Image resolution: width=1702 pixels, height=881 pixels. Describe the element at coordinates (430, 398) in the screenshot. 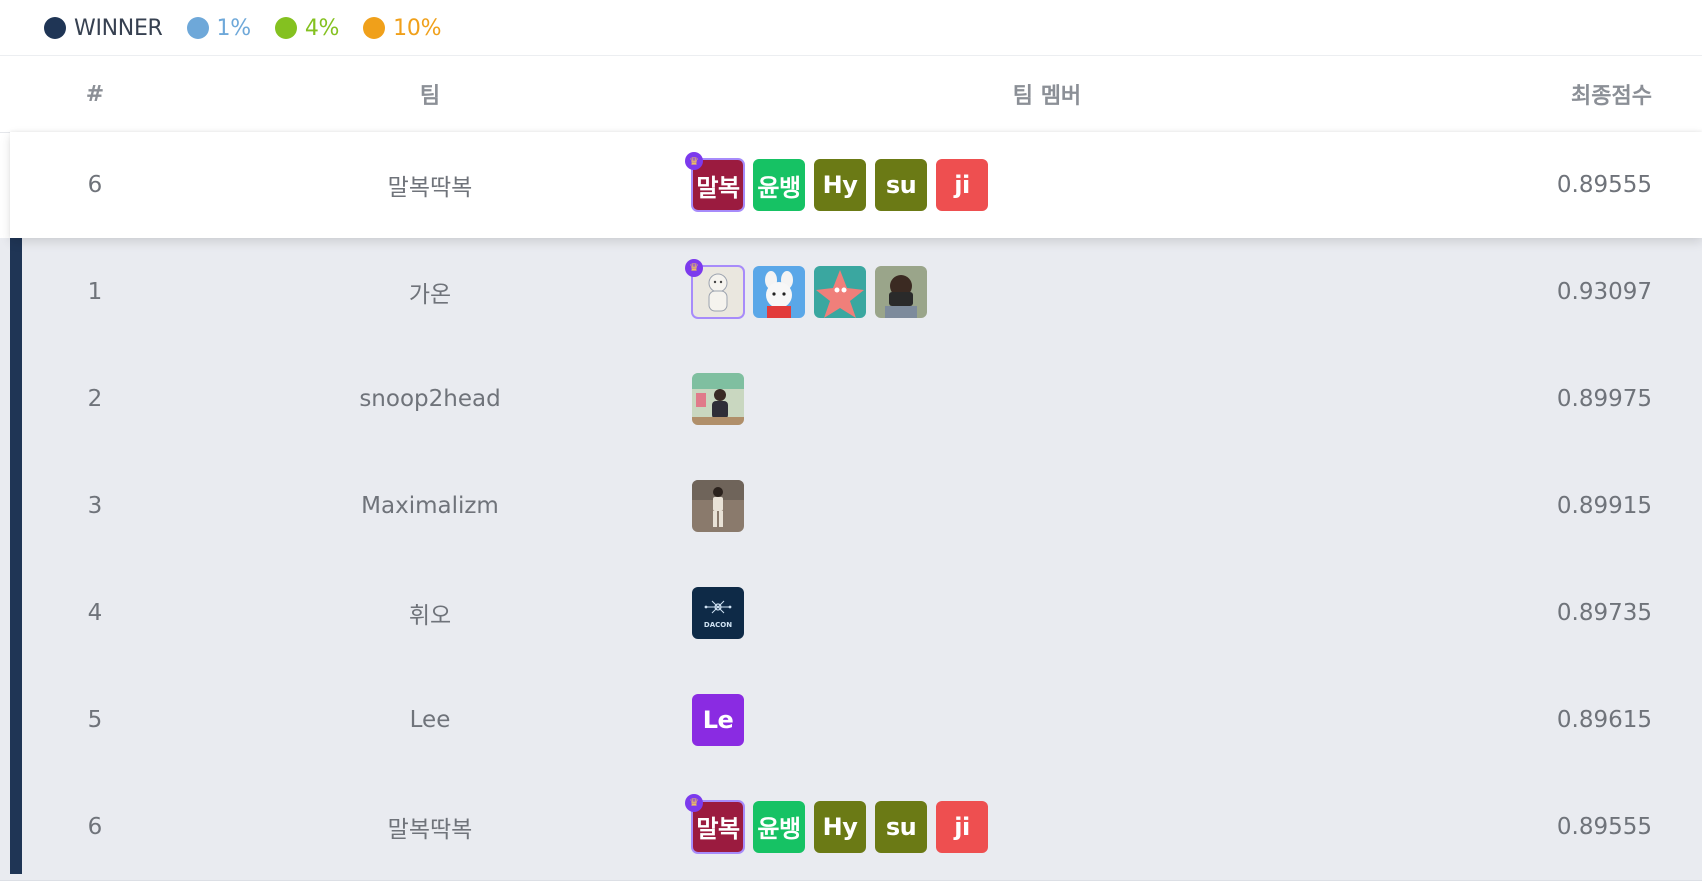

I see `team-name: snoop2head` at that location.